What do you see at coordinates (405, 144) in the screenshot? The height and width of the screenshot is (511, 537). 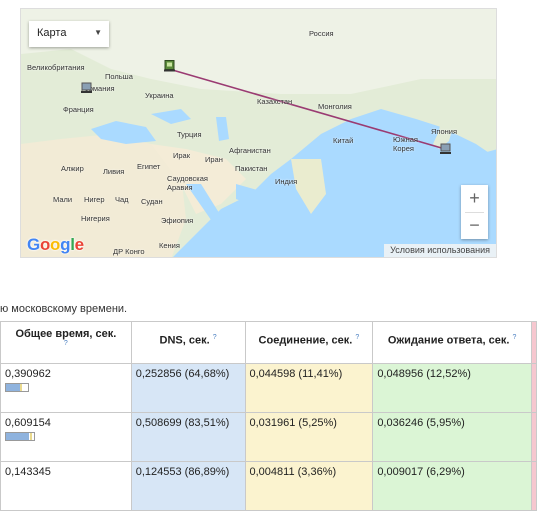 I see `label-south-korea: Южная Корея` at bounding box center [405, 144].